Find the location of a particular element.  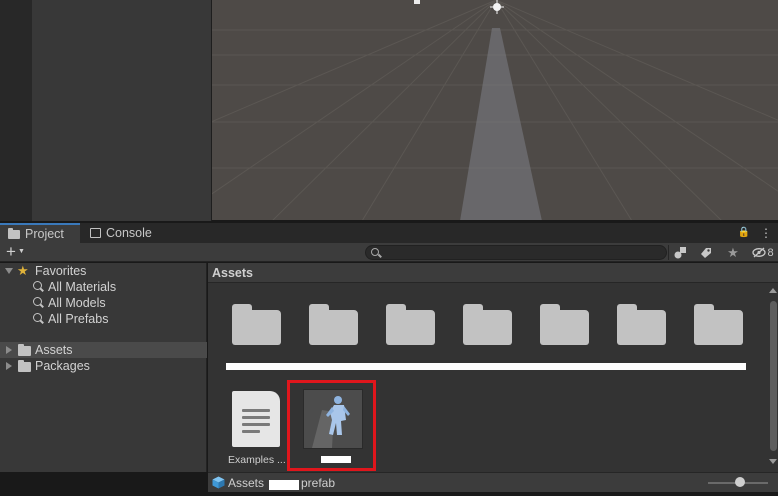

filter-by-label-button is located at coordinates (706, 252).